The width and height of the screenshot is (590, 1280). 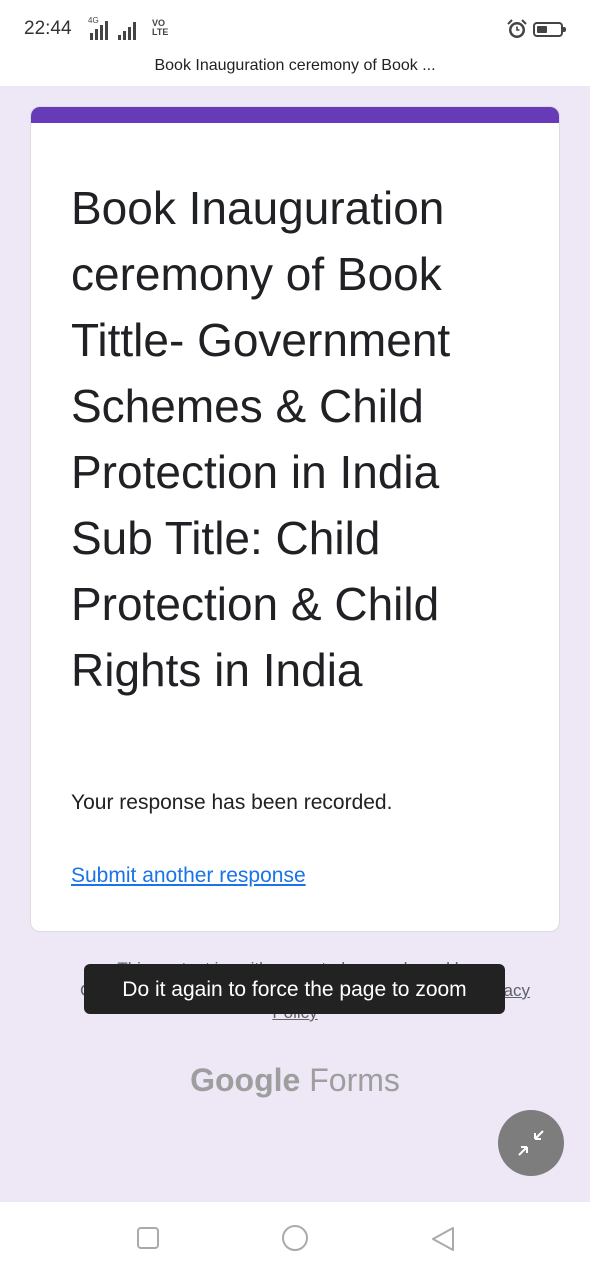 I want to click on navigation-bar, so click(x=295, y=1241).